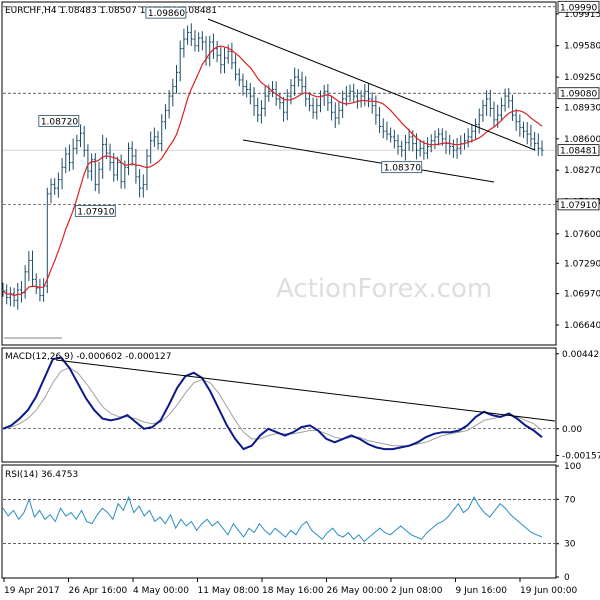 The height and width of the screenshot is (600, 600). What do you see at coordinates (384, 289) in the screenshot?
I see `watermark: ActionForex.com` at bounding box center [384, 289].